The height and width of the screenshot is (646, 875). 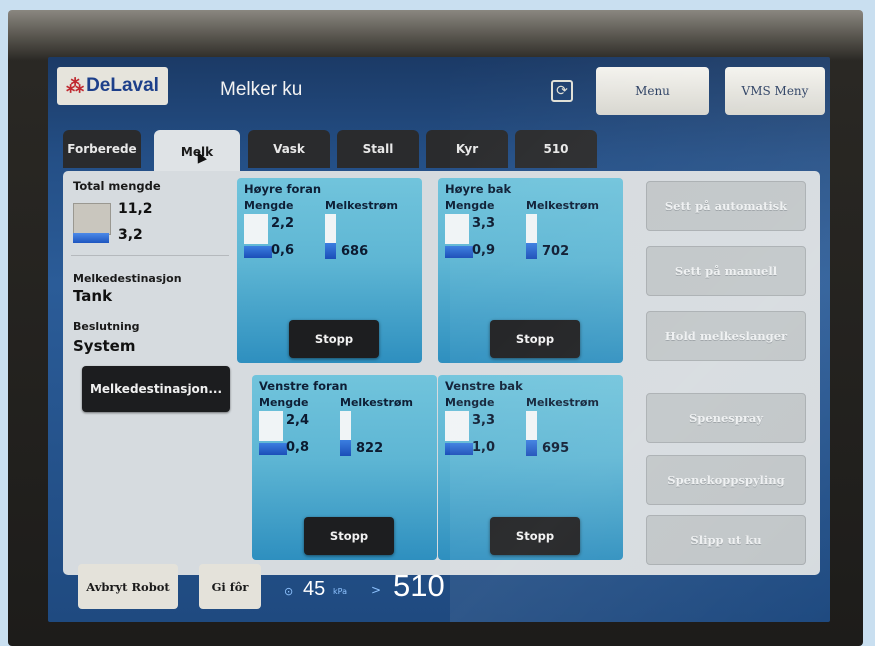 What do you see at coordinates (340, 591) in the screenshot?
I see `vacuum-pressure-unit: kPa` at bounding box center [340, 591].